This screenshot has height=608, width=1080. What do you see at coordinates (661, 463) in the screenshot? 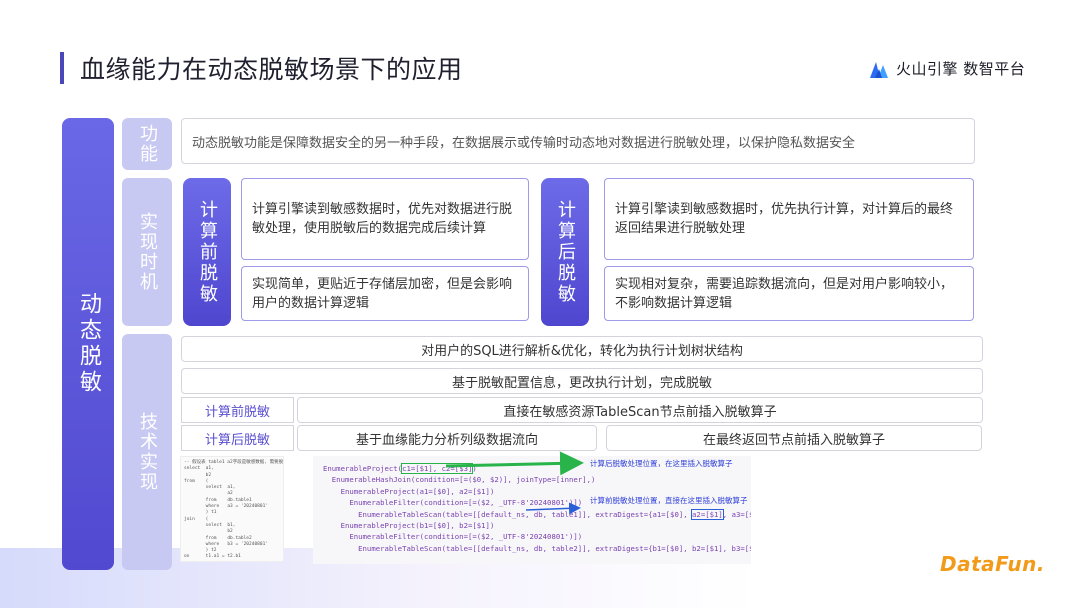
I see `note-after-position: 计算后脱敏处理位置，在这里插入脱敏算子` at bounding box center [661, 463].